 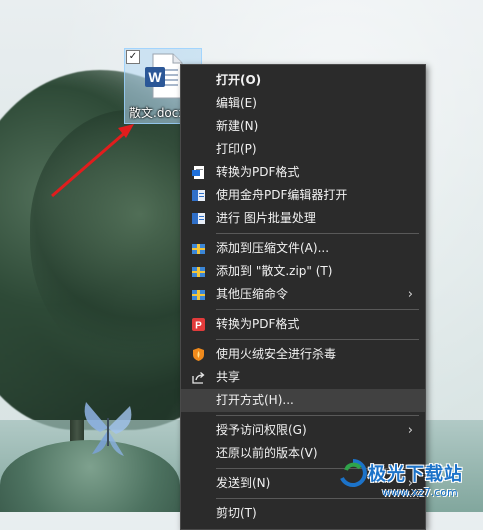 What do you see at coordinates (228, 377) in the screenshot?
I see `menu-item-label: 共享` at bounding box center [228, 377].